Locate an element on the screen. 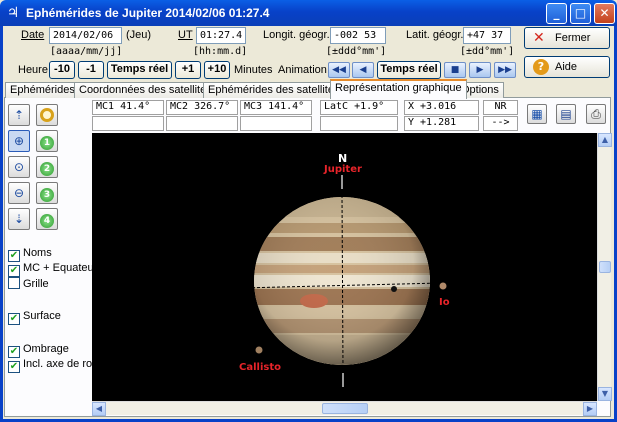 Image resolution: width=617 pixels, height=422 pixels. mc1-empty-field is located at coordinates (128, 123).